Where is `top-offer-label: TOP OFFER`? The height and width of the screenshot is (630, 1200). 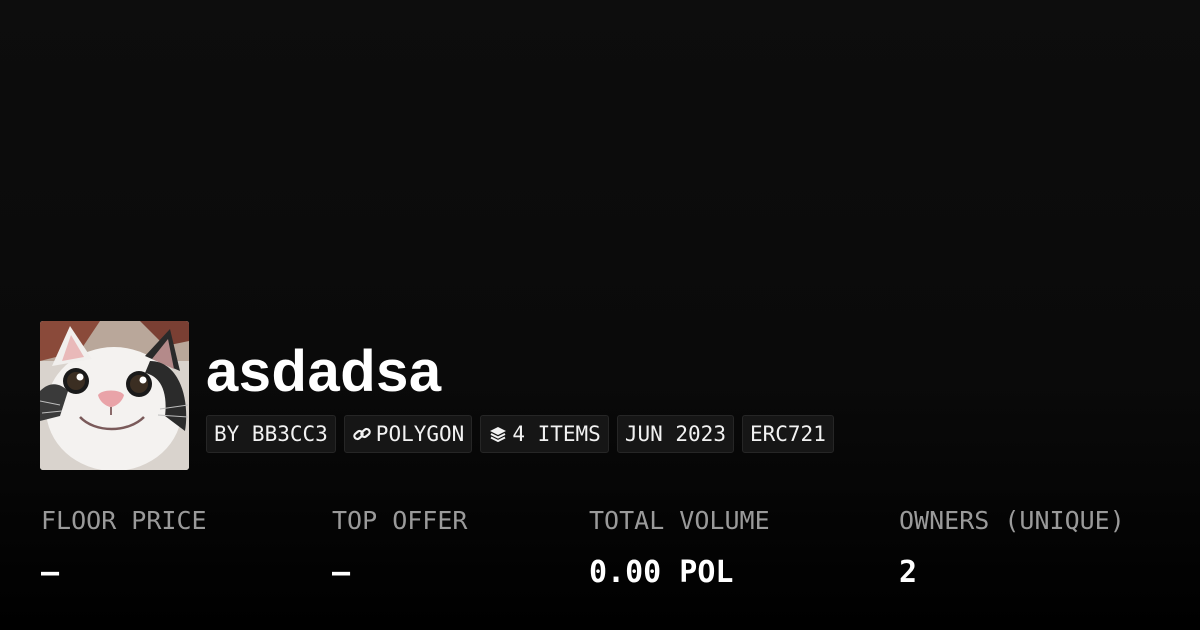 top-offer-label: TOP OFFER is located at coordinates (400, 520).